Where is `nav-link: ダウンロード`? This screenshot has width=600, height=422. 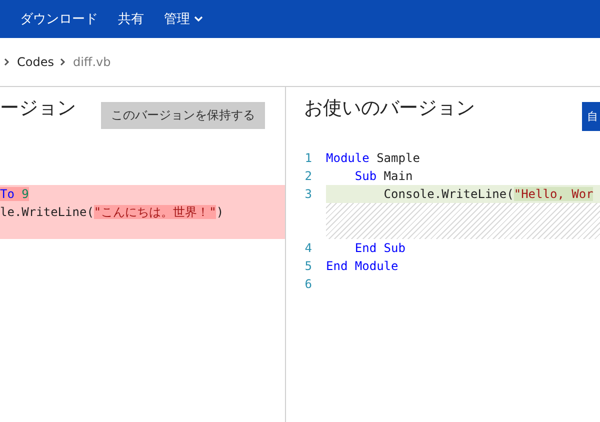 nav-link: ダウンロード is located at coordinates (59, 19).